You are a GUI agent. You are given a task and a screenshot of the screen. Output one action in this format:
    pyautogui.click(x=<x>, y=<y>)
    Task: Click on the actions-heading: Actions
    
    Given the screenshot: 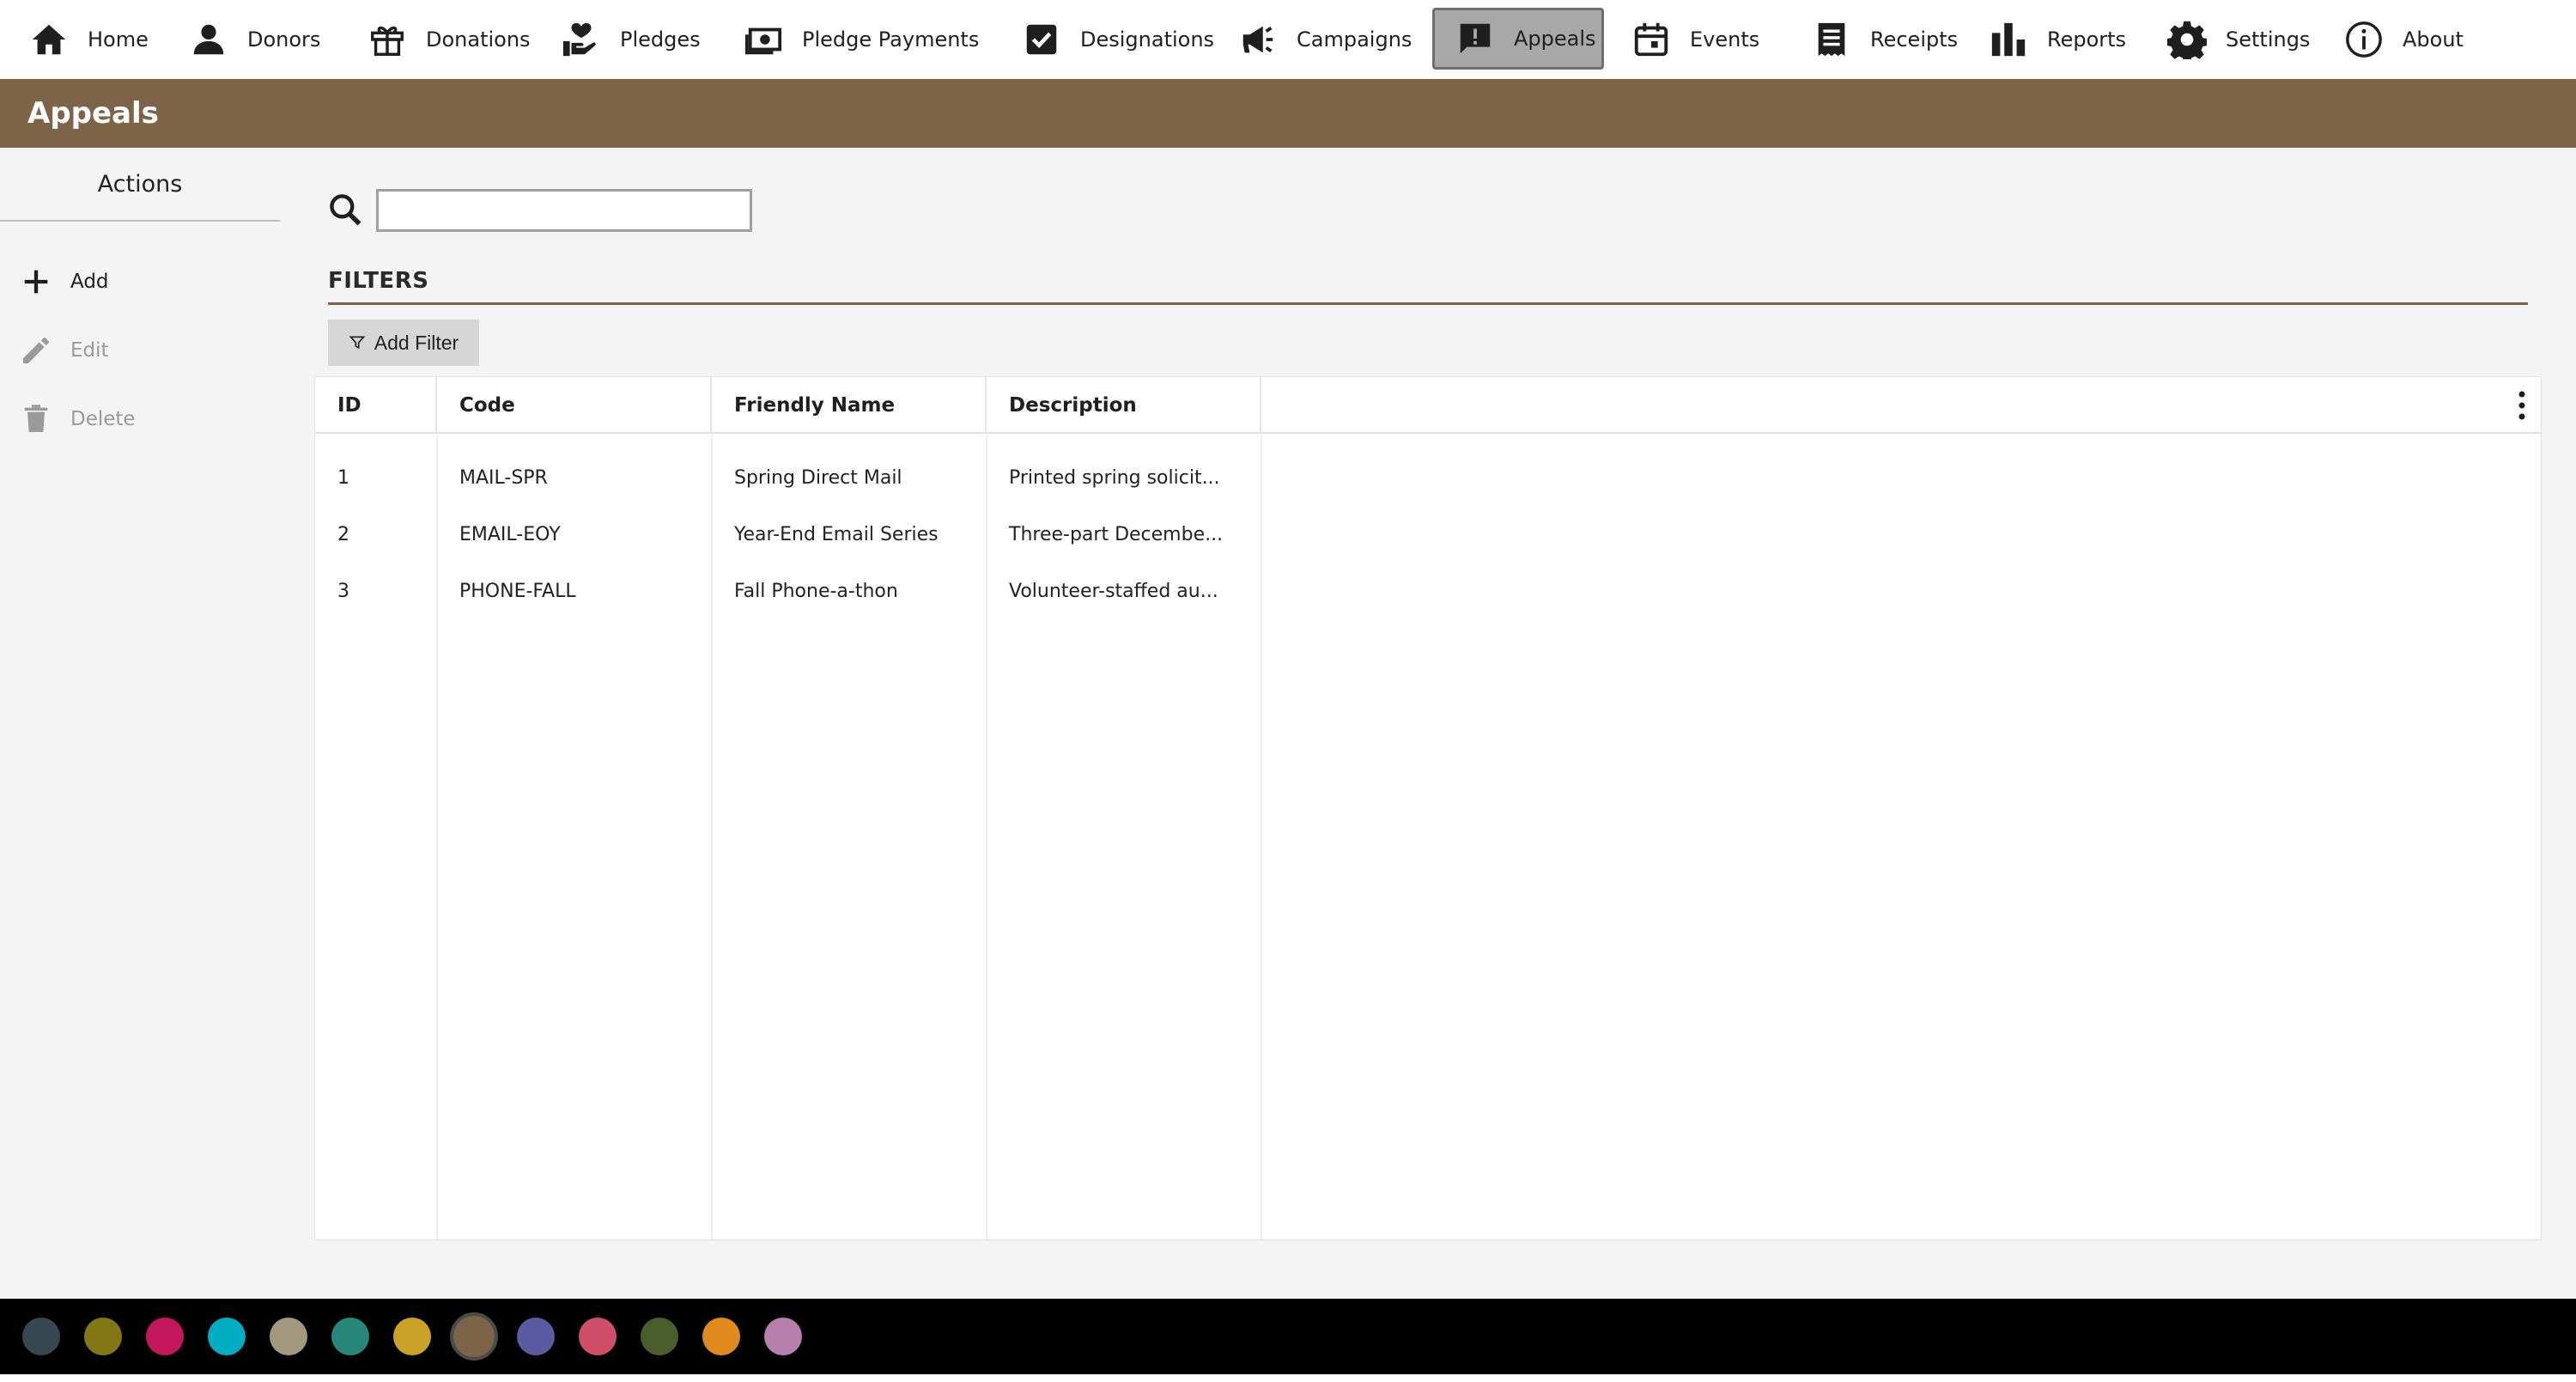 What is the action you would take?
    pyautogui.click(x=140, y=185)
    